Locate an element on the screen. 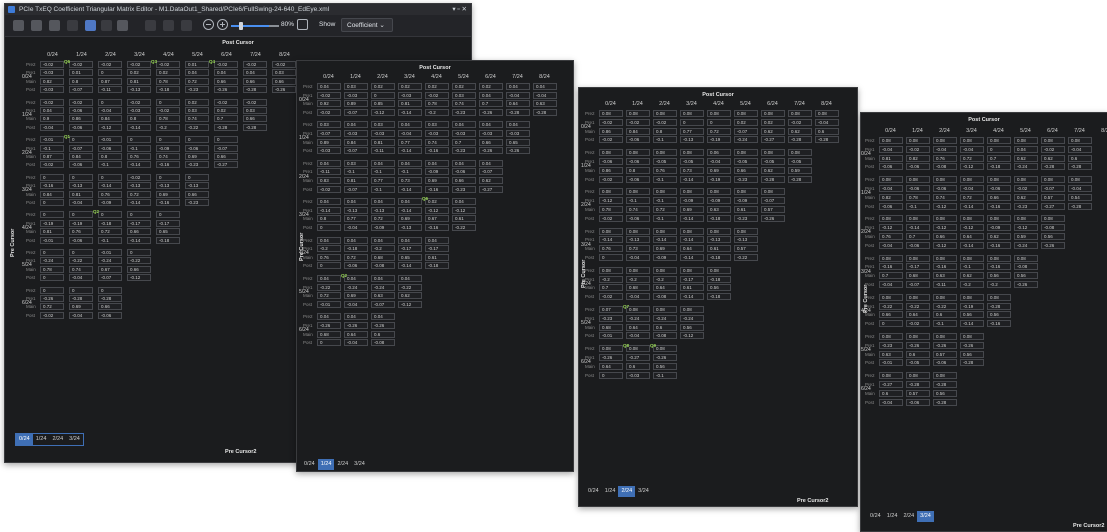 This screenshot has width=1107, height=532. tool-icon is located at coordinates (186, 25).